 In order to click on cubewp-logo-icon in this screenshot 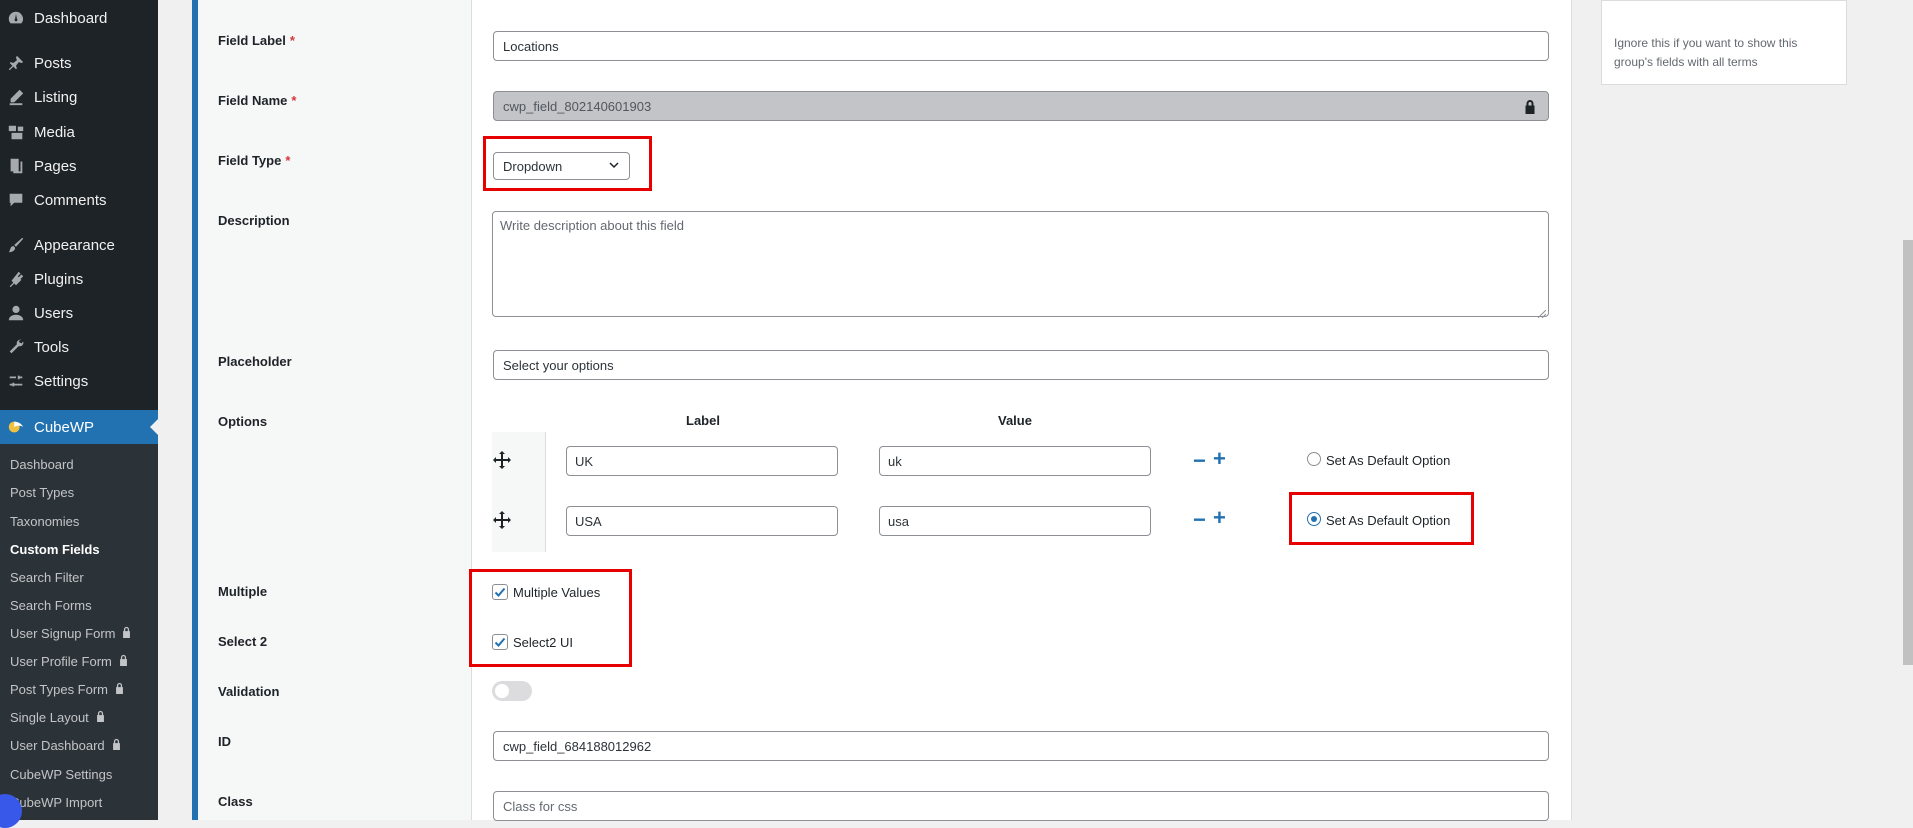, I will do `click(16, 427)`.